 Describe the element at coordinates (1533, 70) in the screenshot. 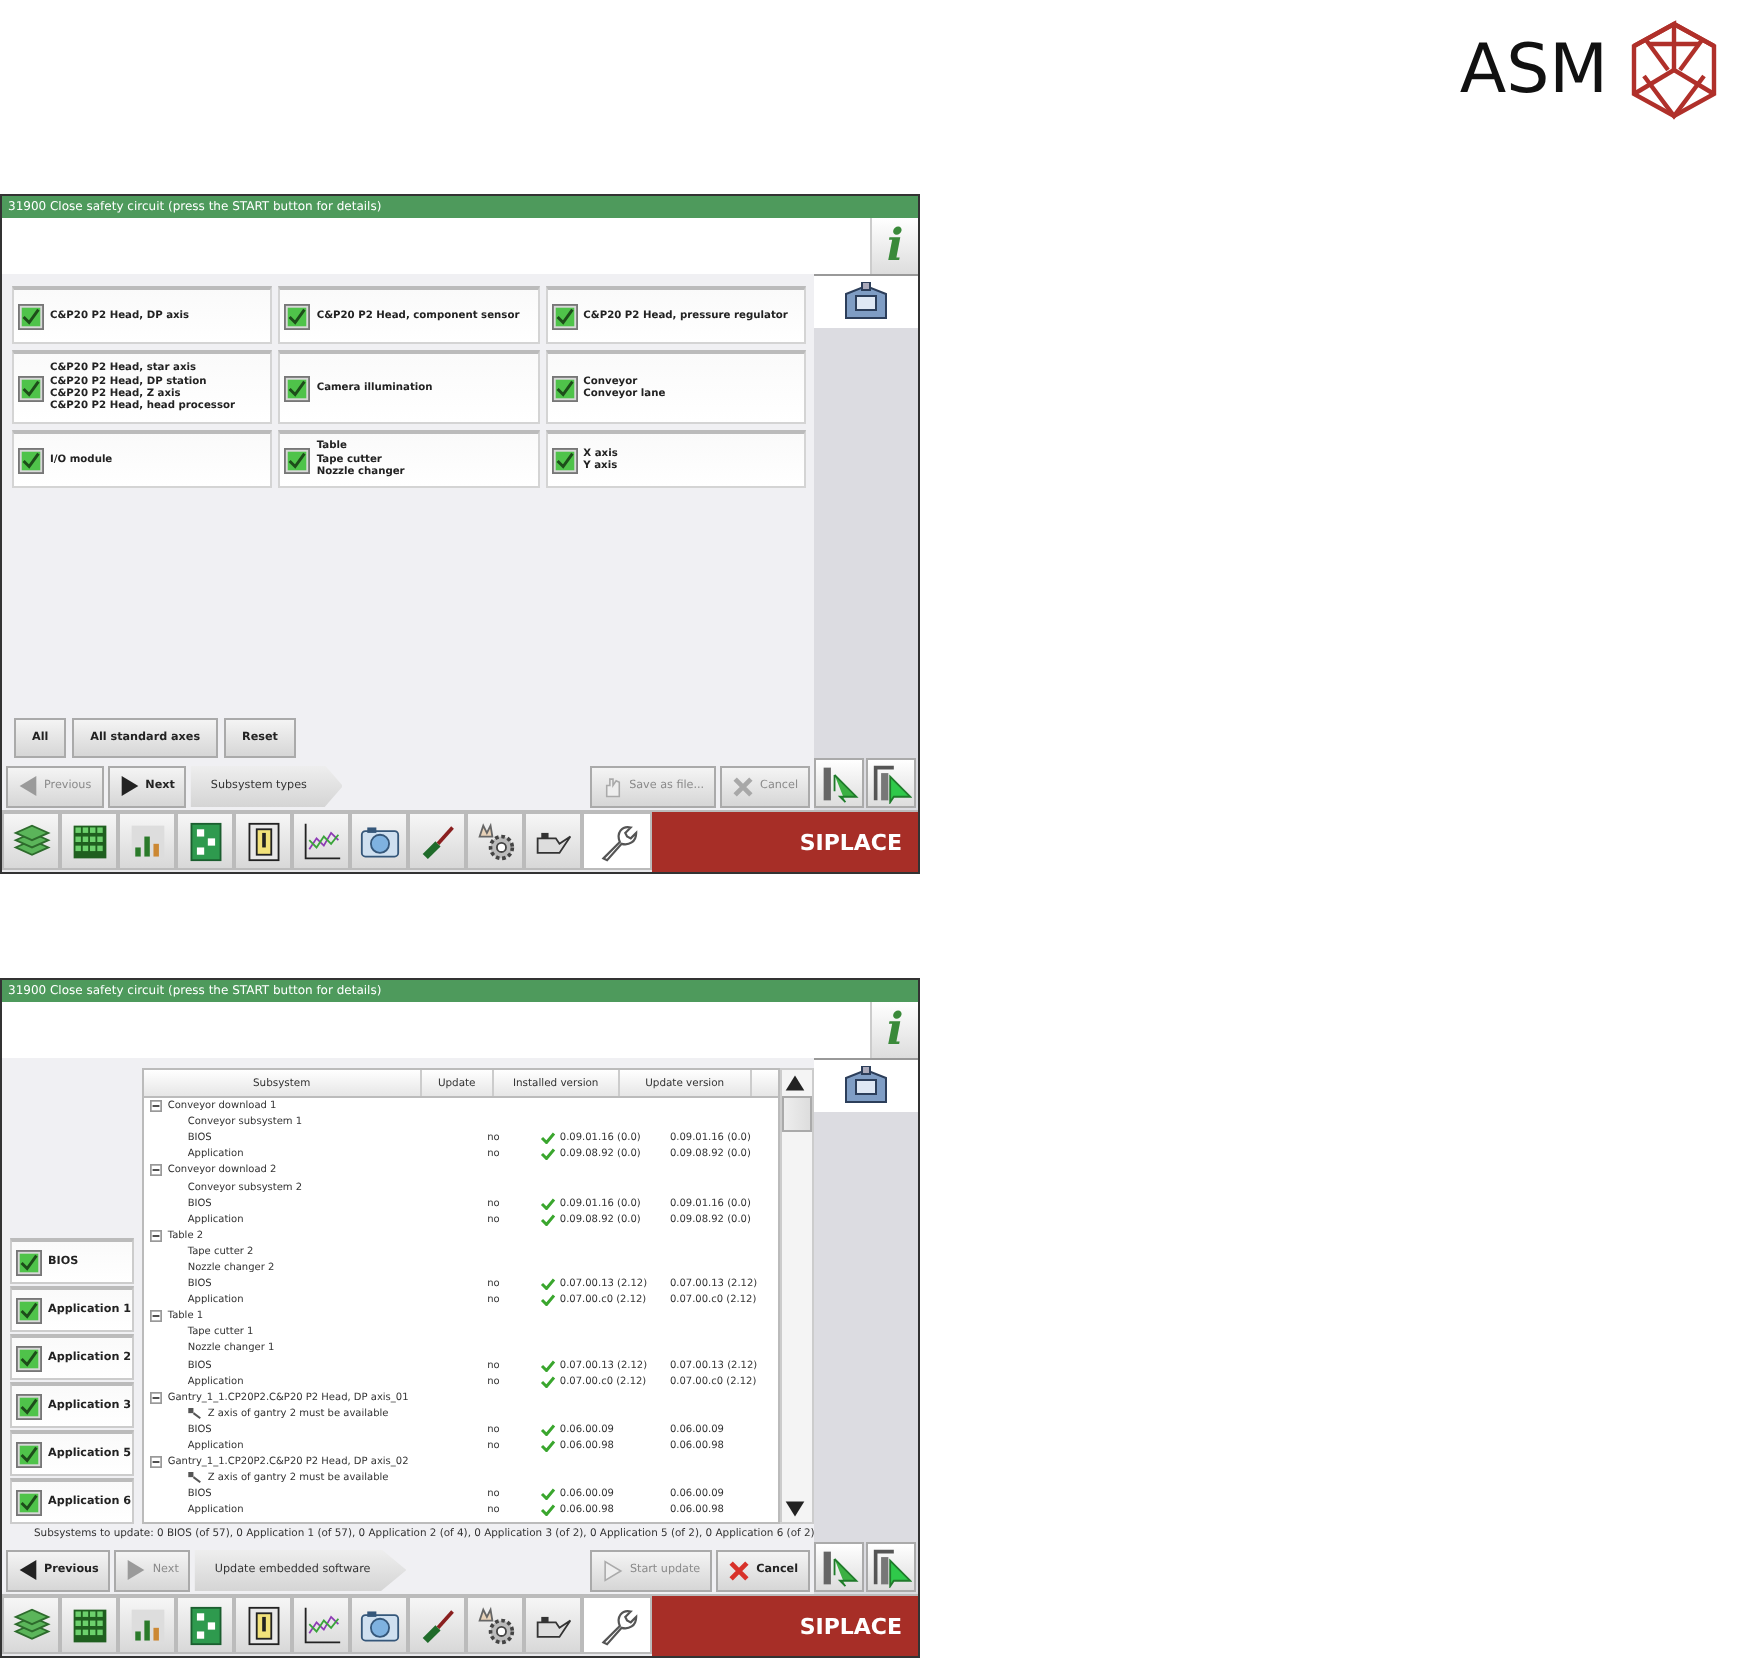

I see `logo-text: ASM` at that location.